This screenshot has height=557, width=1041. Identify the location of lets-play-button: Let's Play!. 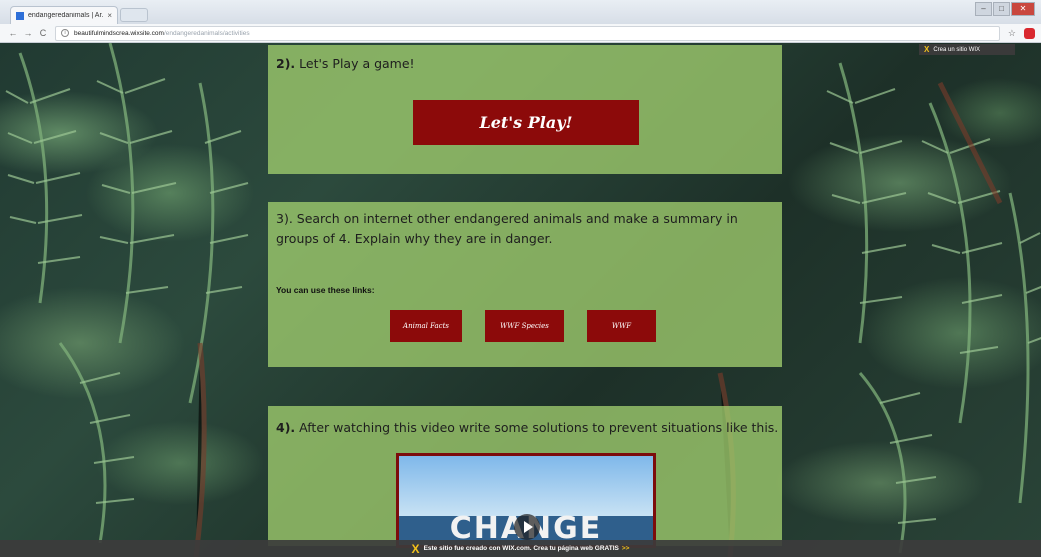
(526, 122).